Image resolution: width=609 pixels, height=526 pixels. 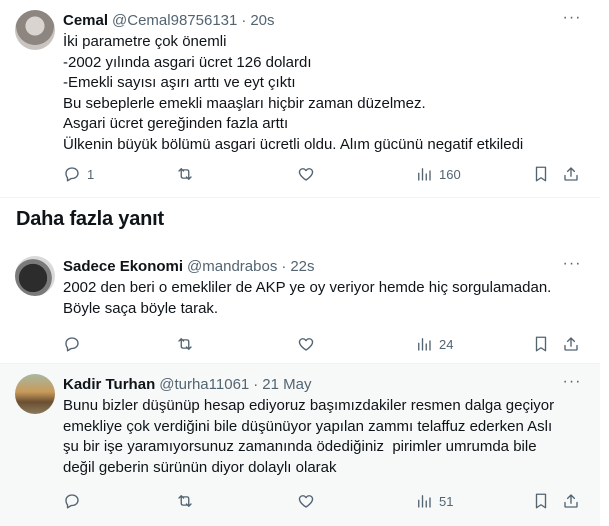 I want to click on tweet-header: Sadece Ekonomi @mandrabos · 22s, so click(x=189, y=266).